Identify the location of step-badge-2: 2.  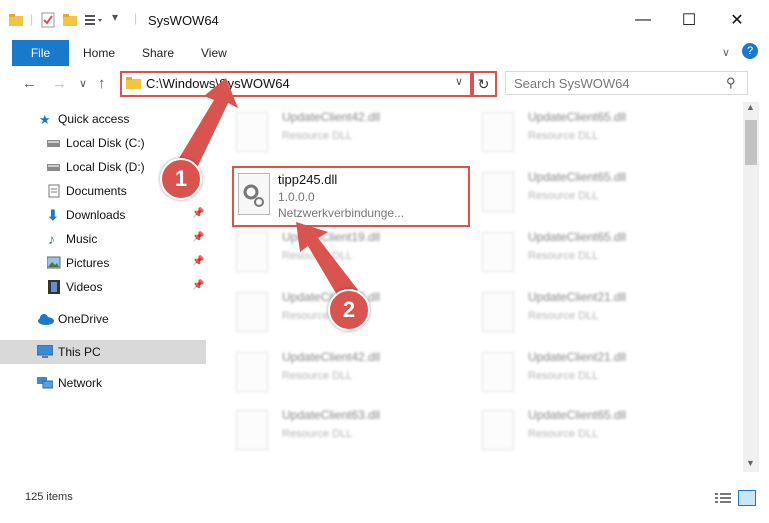
(349, 310).